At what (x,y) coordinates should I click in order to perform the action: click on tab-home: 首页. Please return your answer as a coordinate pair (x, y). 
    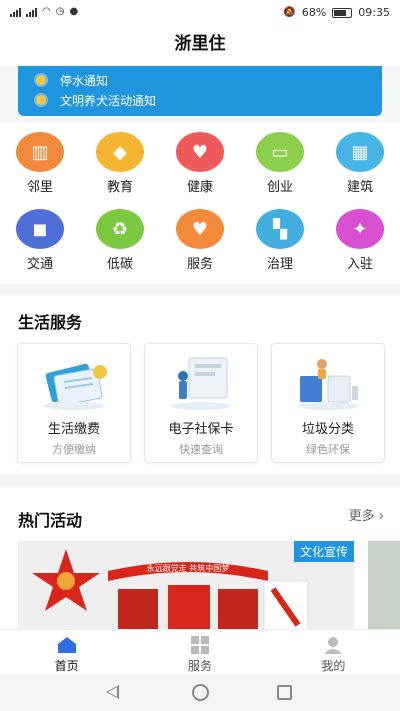
    Looking at the image, I should click on (66, 652).